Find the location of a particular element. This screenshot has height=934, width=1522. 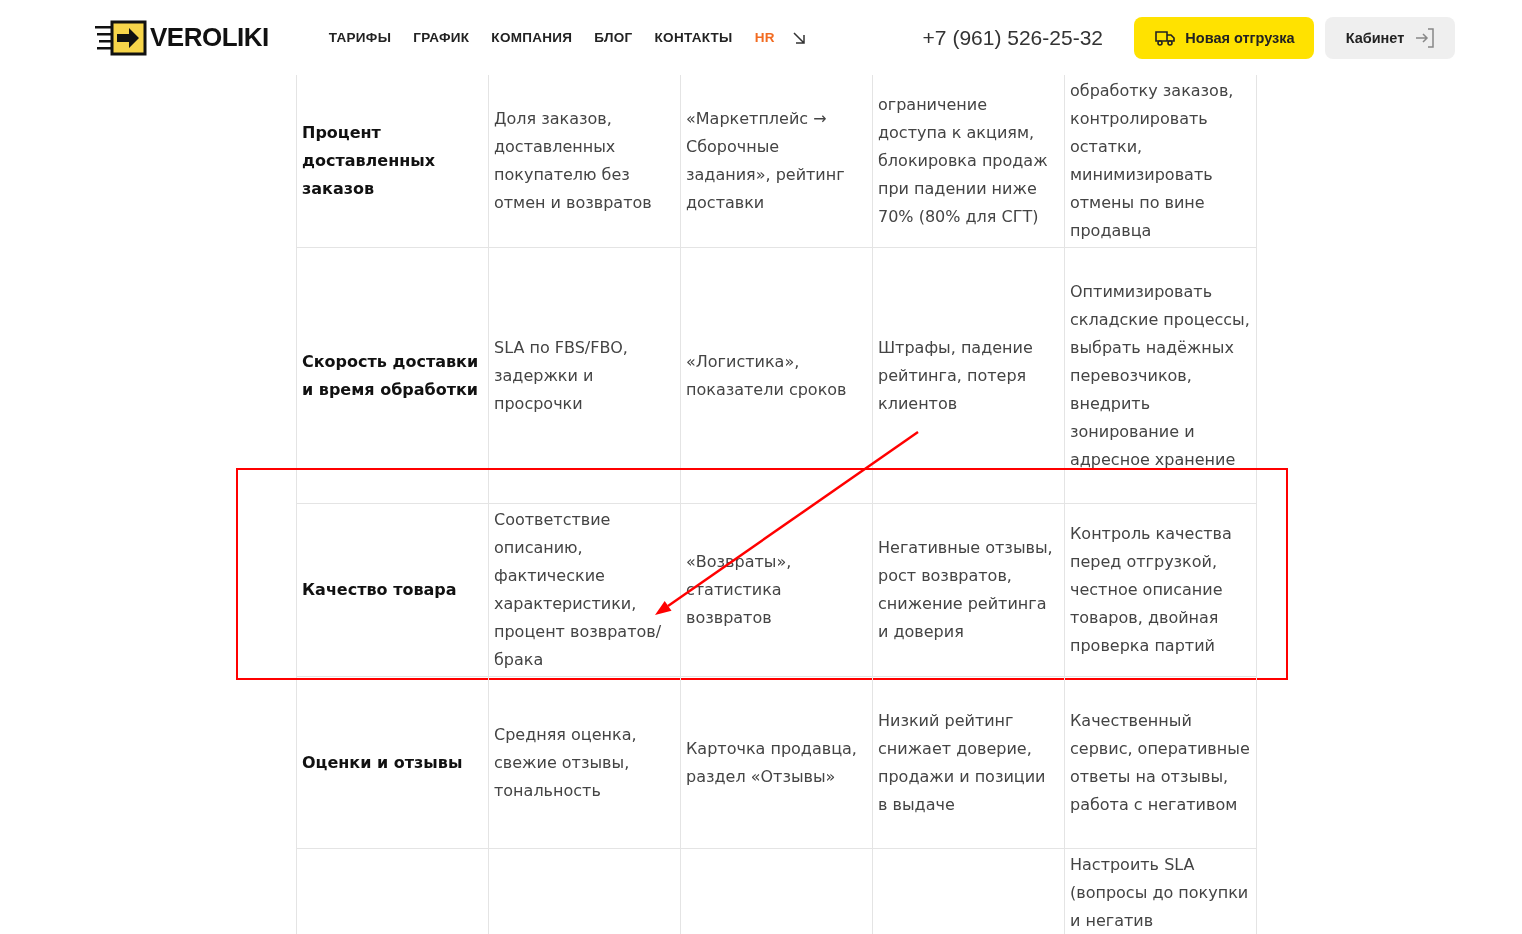

metric-name: Процент доставленных заказов is located at coordinates (369, 161).